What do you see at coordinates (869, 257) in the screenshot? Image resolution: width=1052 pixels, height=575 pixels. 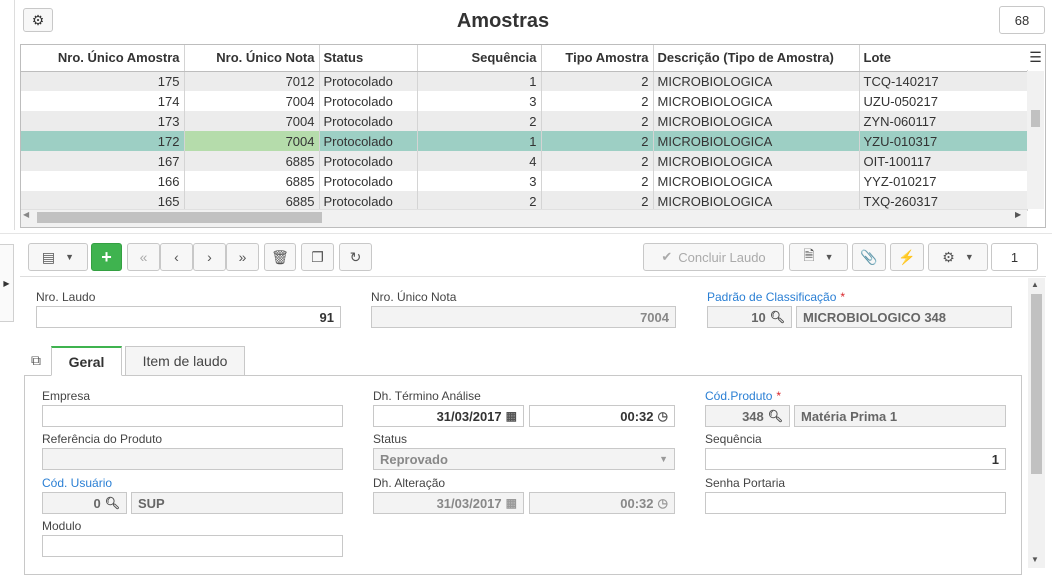 I see `attachment-button: 📎` at bounding box center [869, 257].